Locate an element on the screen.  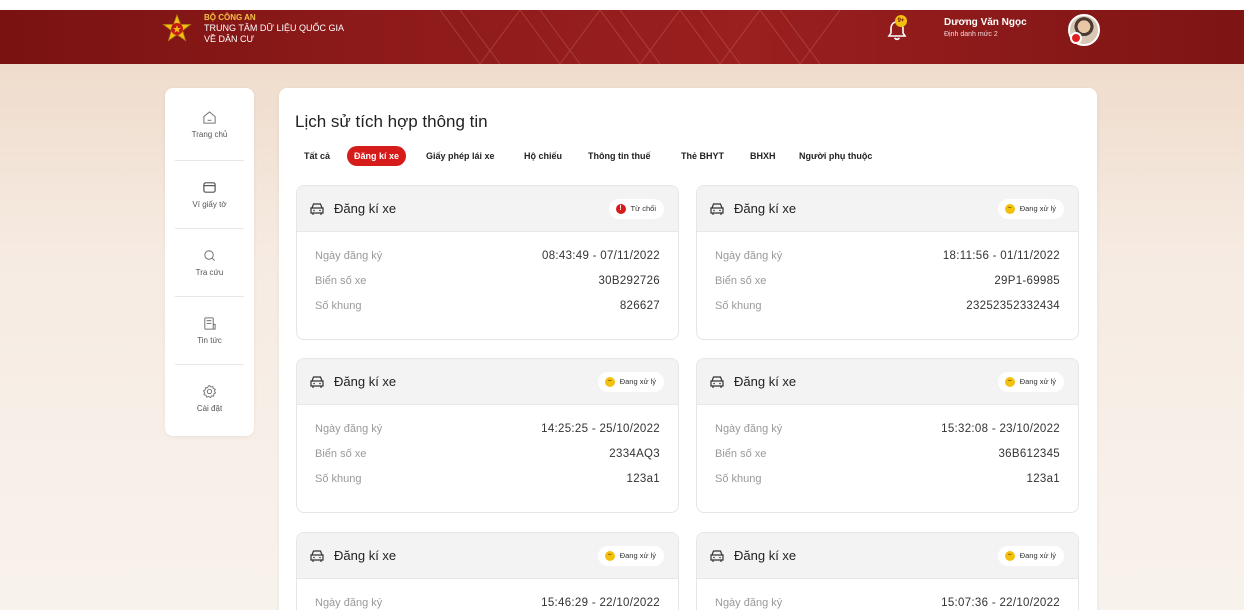
tab-passport: Hộ chiếu is located at coordinates (543, 156).